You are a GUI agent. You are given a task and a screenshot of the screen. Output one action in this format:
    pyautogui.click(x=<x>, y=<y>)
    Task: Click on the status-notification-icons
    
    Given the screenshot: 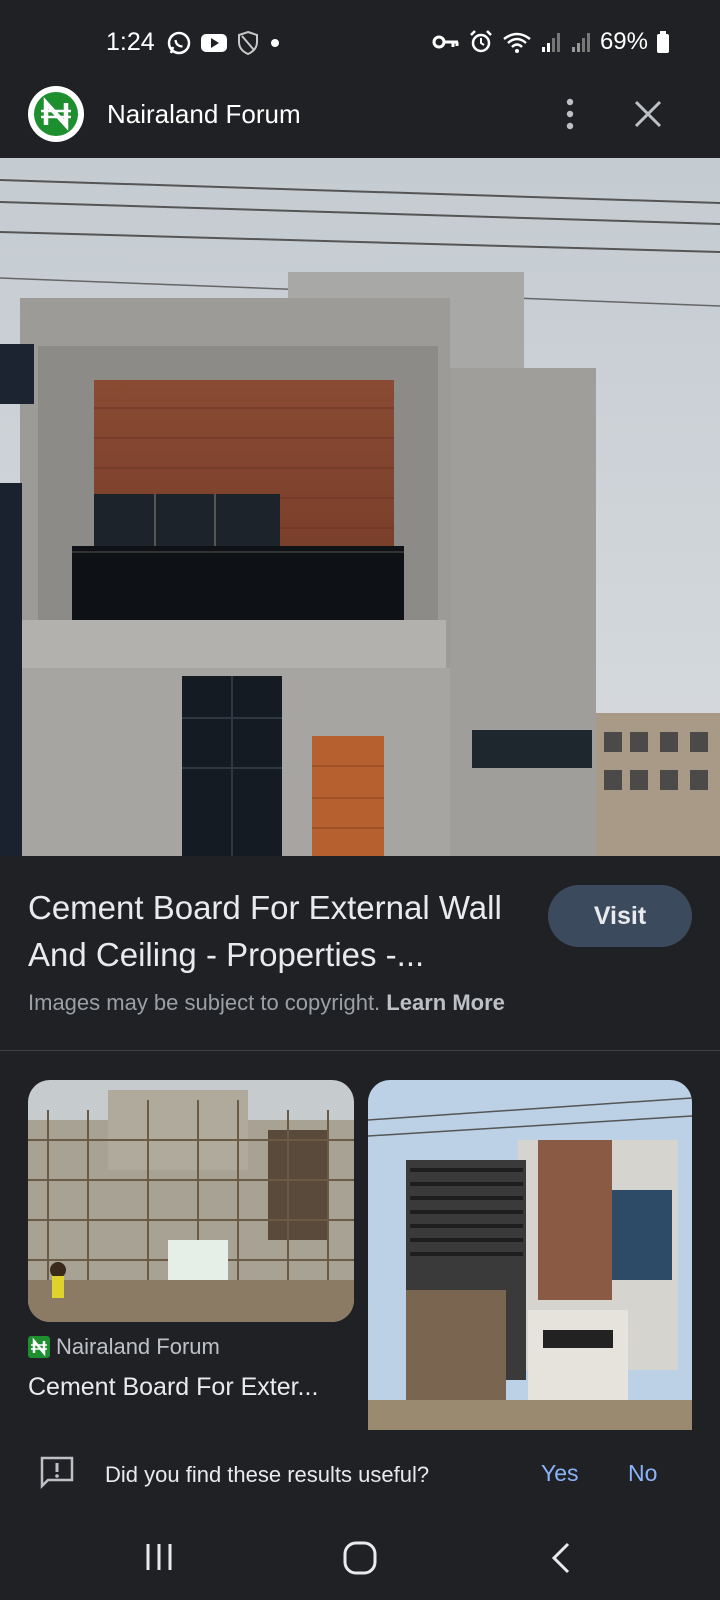 What is the action you would take?
    pyautogui.click(x=224, y=43)
    